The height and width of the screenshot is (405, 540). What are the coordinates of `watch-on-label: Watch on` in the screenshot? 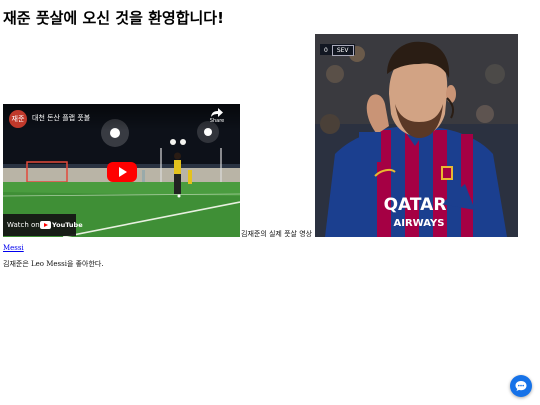 It's located at (23, 225).